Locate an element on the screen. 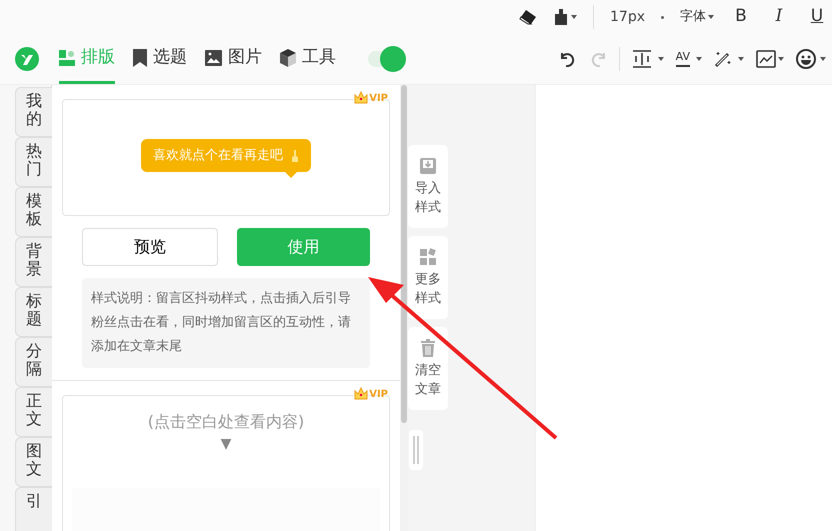  cube-icon is located at coordinates (288, 57).